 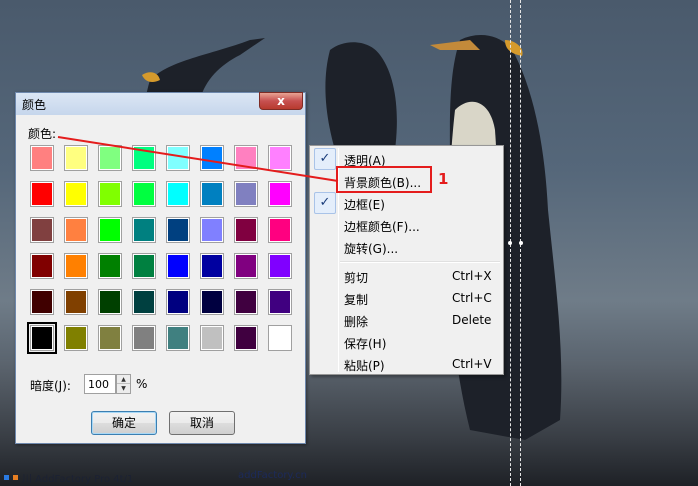 I want to click on dialog-title: 颜色, so click(x=34, y=105).